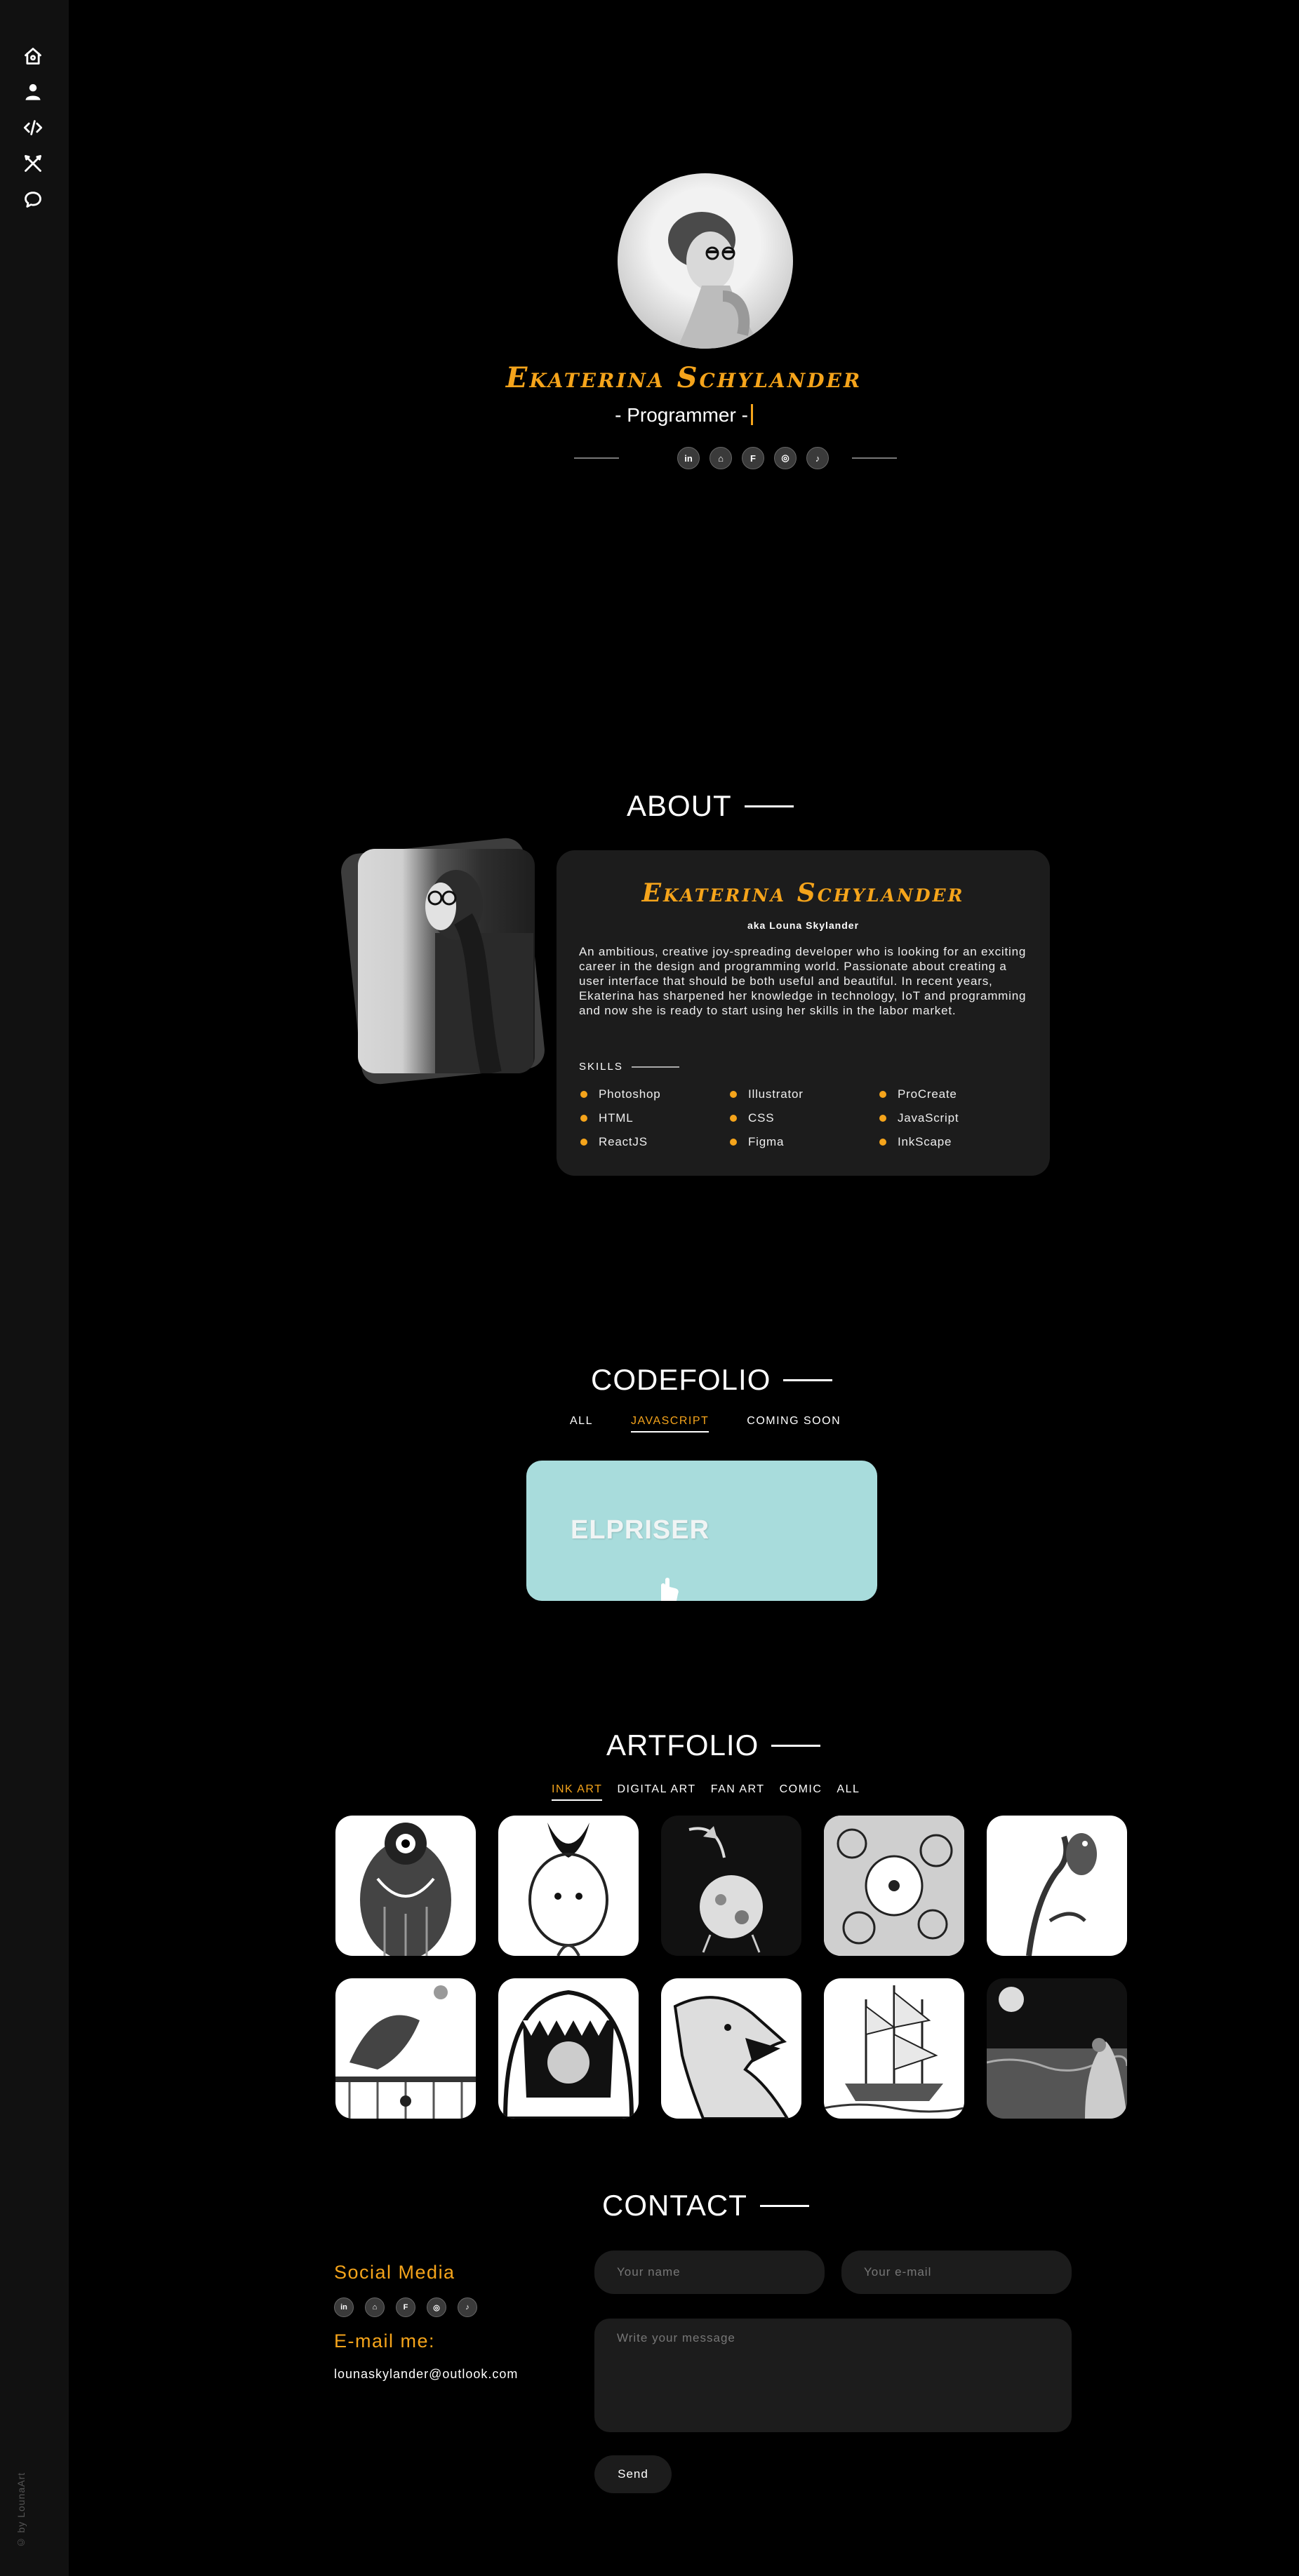 The image size is (1299, 2576). Describe the element at coordinates (894, 1886) in the screenshot. I see `art-thumbnail-flowers` at that location.